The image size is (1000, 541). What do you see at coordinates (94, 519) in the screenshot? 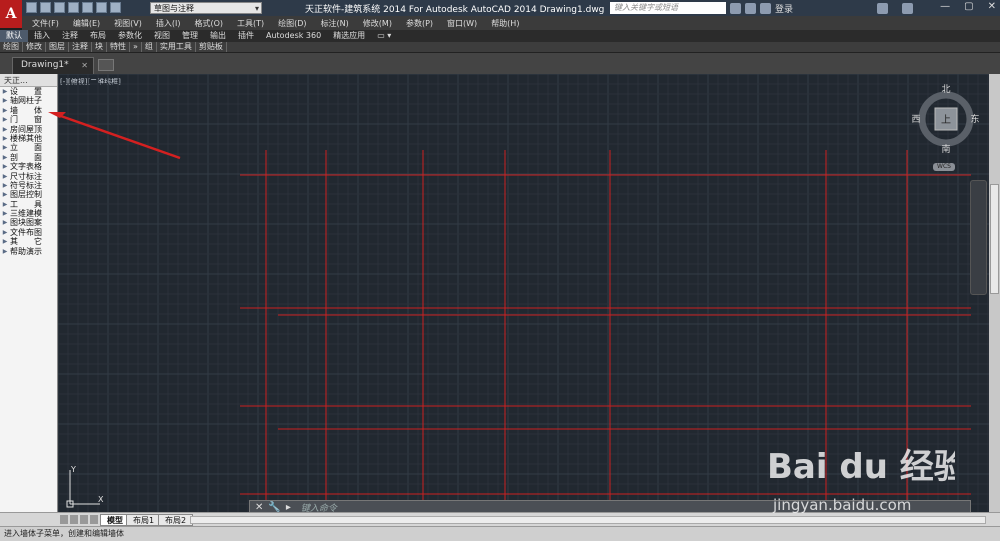
I see `last-tab-icon` at bounding box center [94, 519].